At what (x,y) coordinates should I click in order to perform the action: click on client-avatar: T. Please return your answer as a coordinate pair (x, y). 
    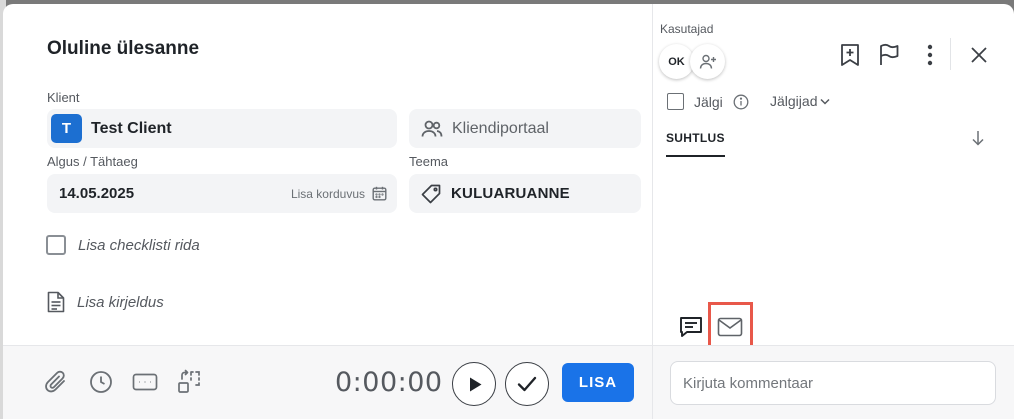
    Looking at the image, I should click on (66, 128).